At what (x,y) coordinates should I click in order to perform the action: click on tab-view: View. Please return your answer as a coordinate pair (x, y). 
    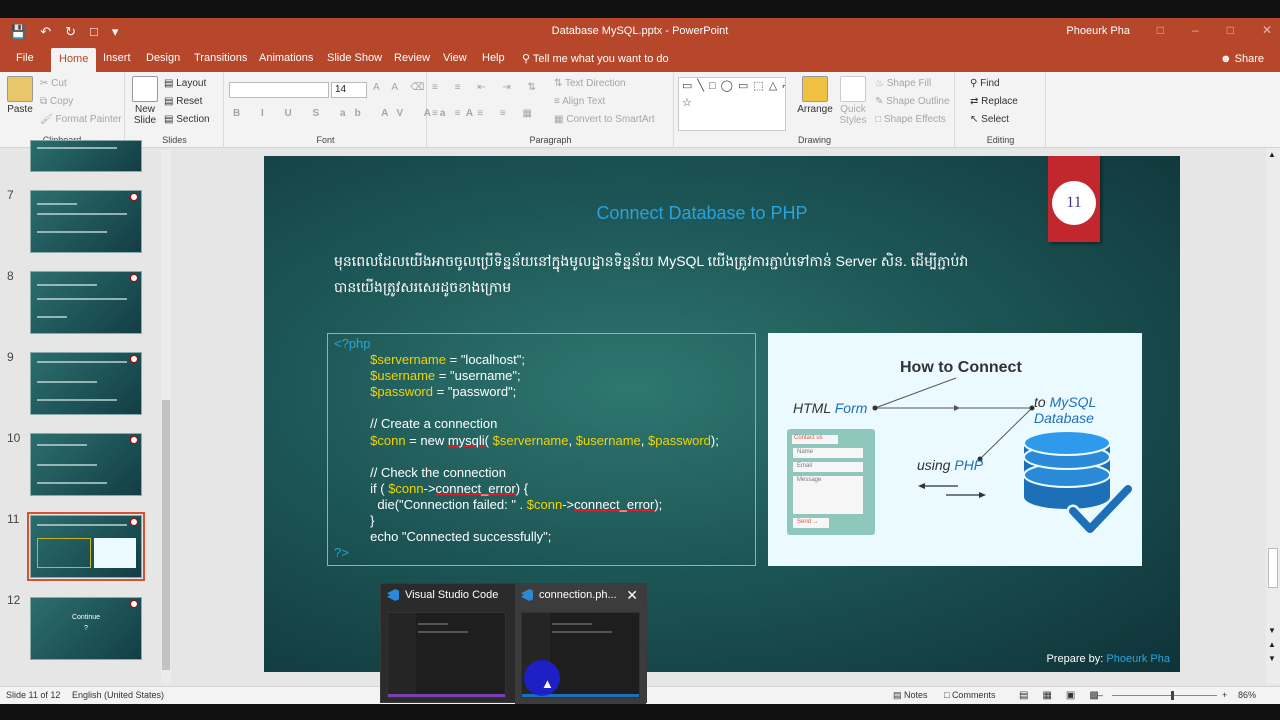
    Looking at the image, I should click on (455, 58).